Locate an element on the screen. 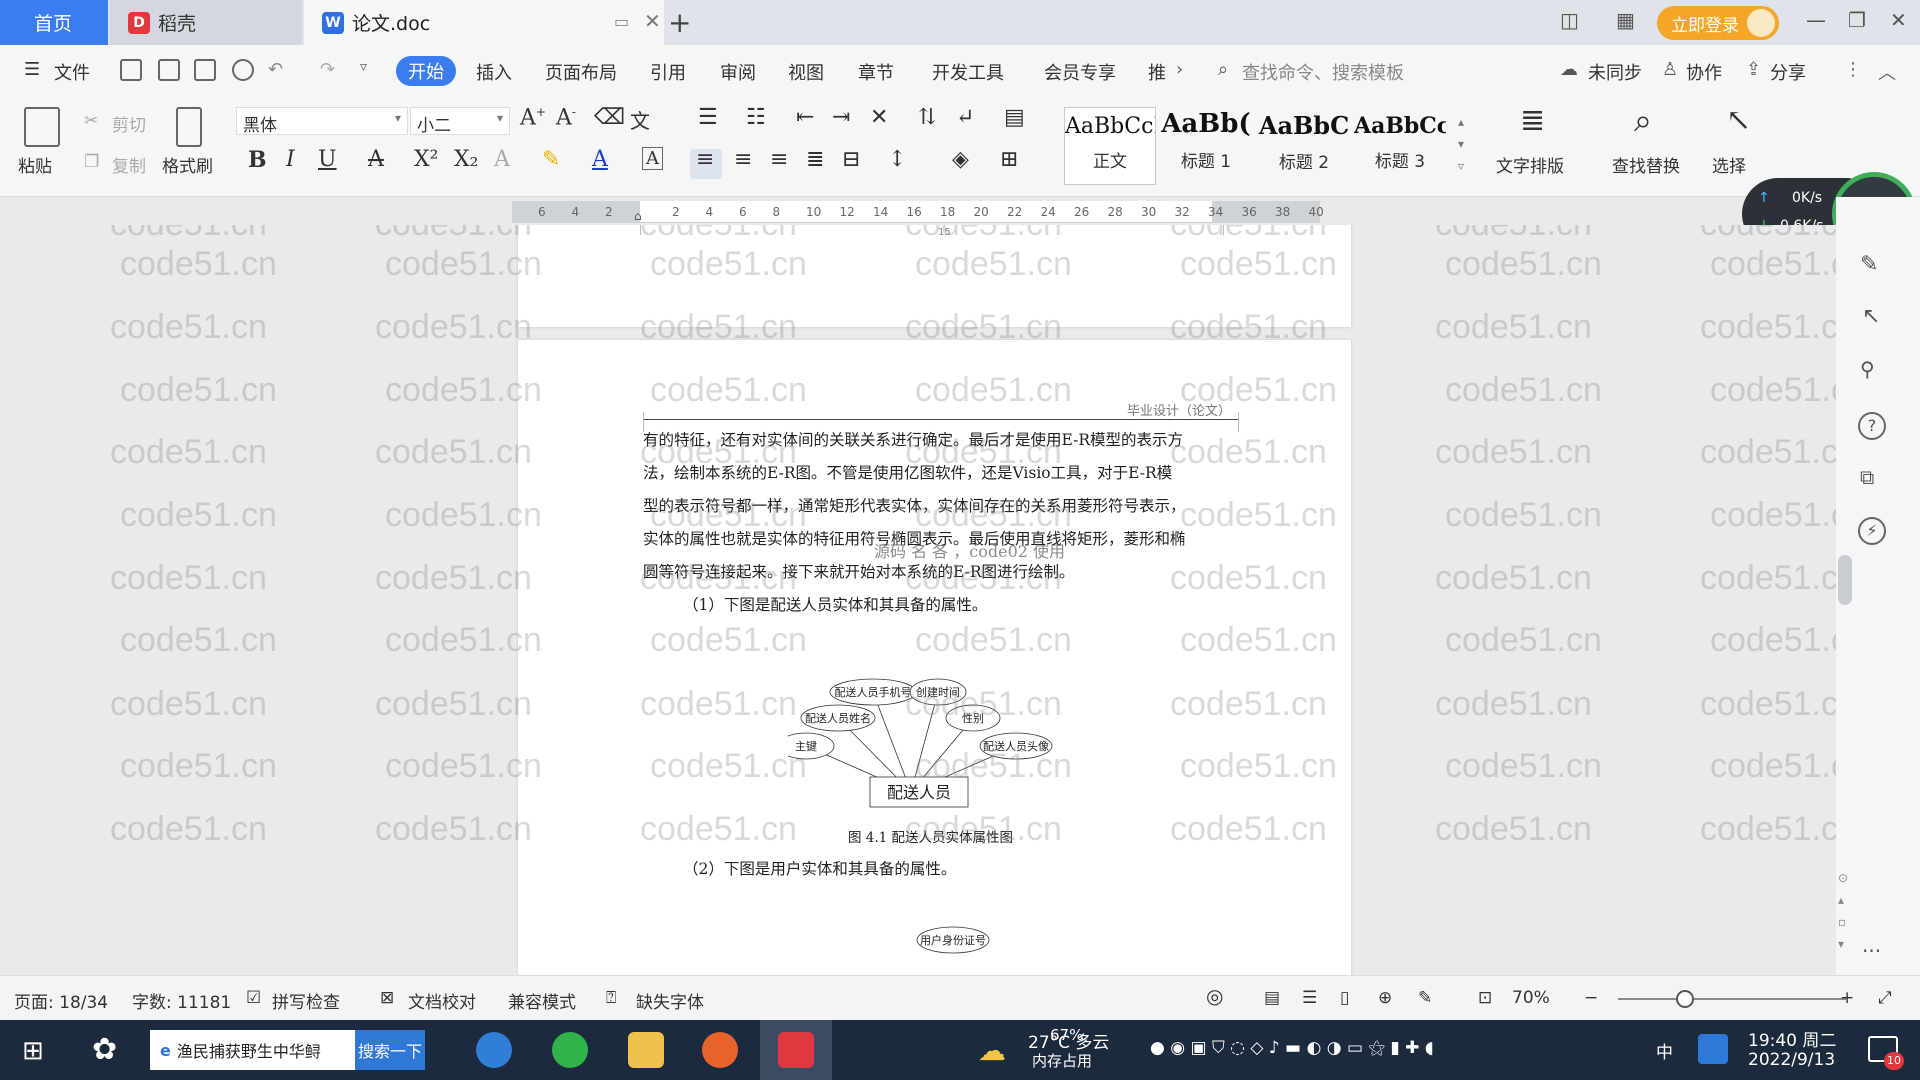 The image size is (1920, 1080). help-icon: ? is located at coordinates (1872, 426).